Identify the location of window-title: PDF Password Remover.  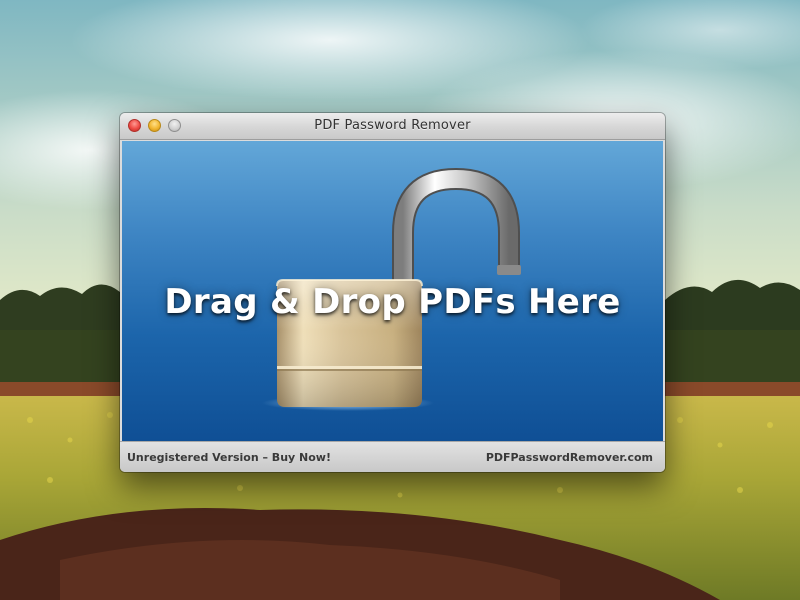
(392, 125).